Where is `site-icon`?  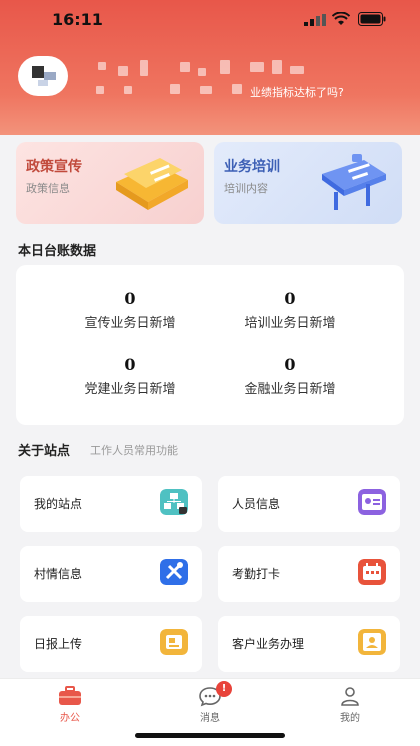
site-icon is located at coordinates (174, 502).